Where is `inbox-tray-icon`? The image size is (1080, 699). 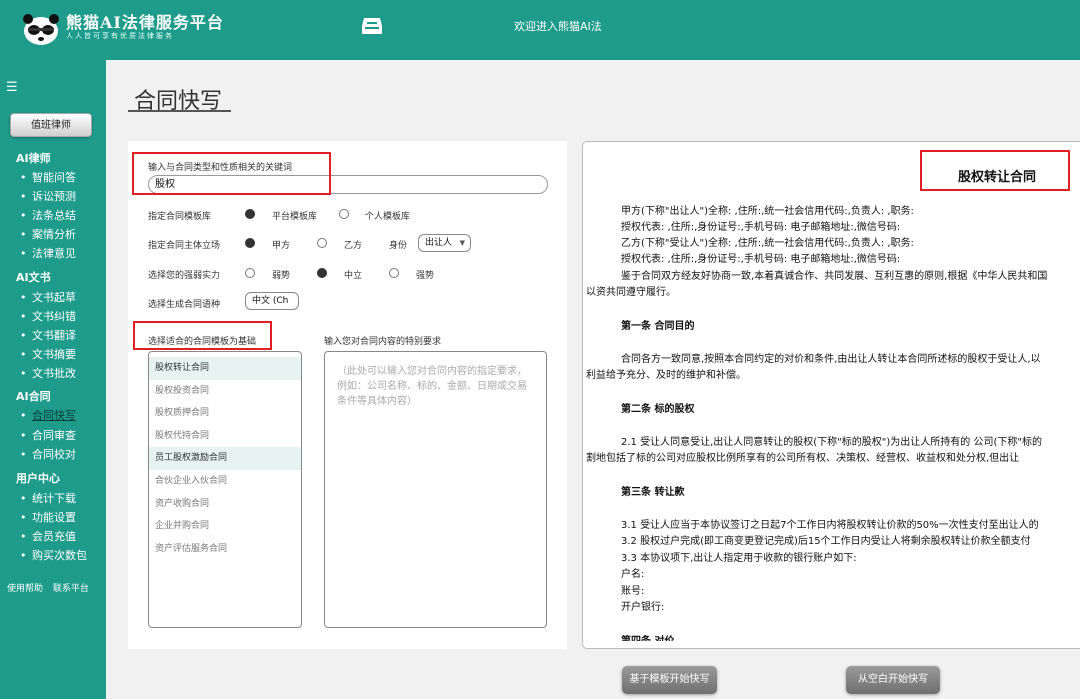
inbox-tray-icon is located at coordinates (372, 26).